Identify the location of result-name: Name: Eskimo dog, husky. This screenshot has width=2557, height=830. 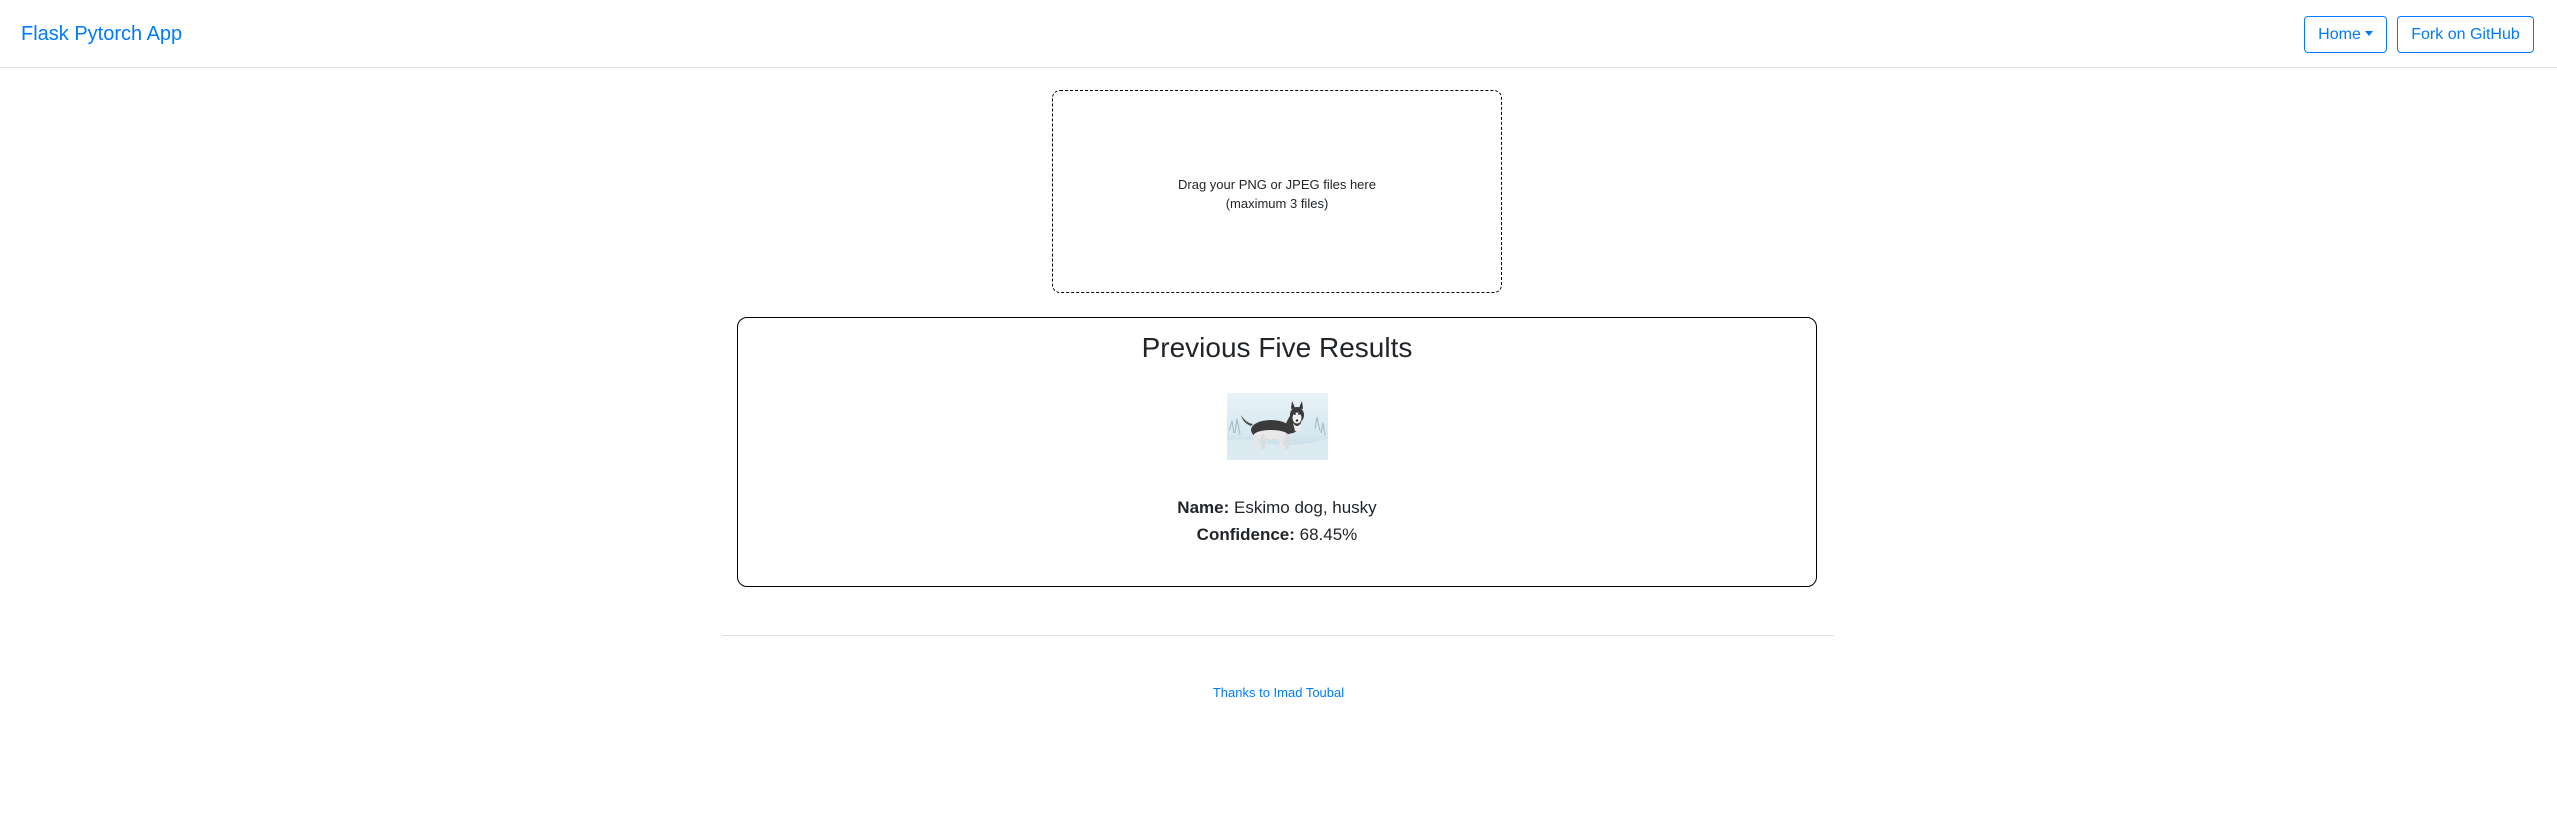
(1277, 508).